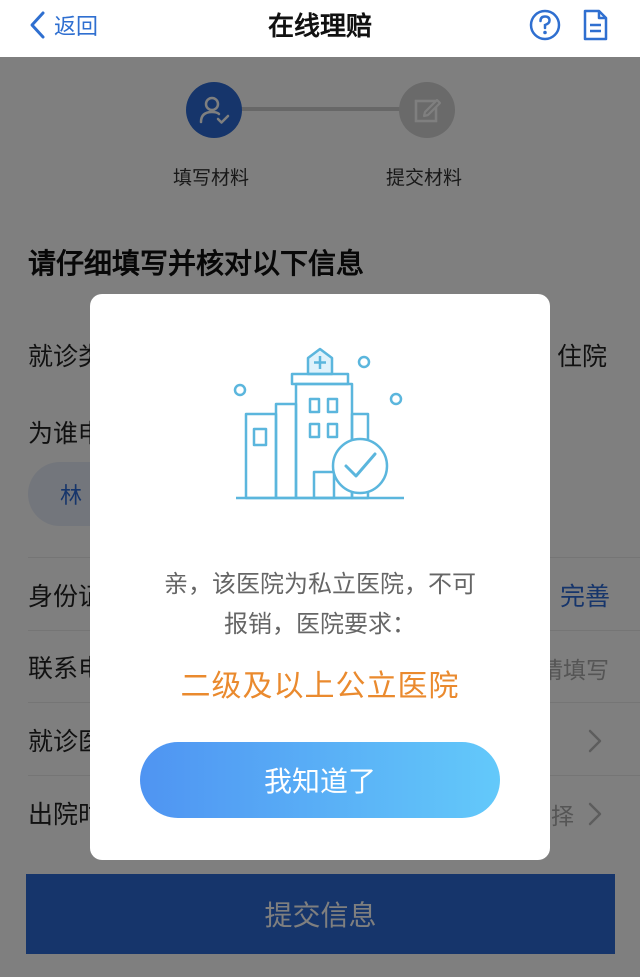 The height and width of the screenshot is (977, 640). What do you see at coordinates (320, 780) in the screenshot?
I see `confirm-button: 我知道了` at bounding box center [320, 780].